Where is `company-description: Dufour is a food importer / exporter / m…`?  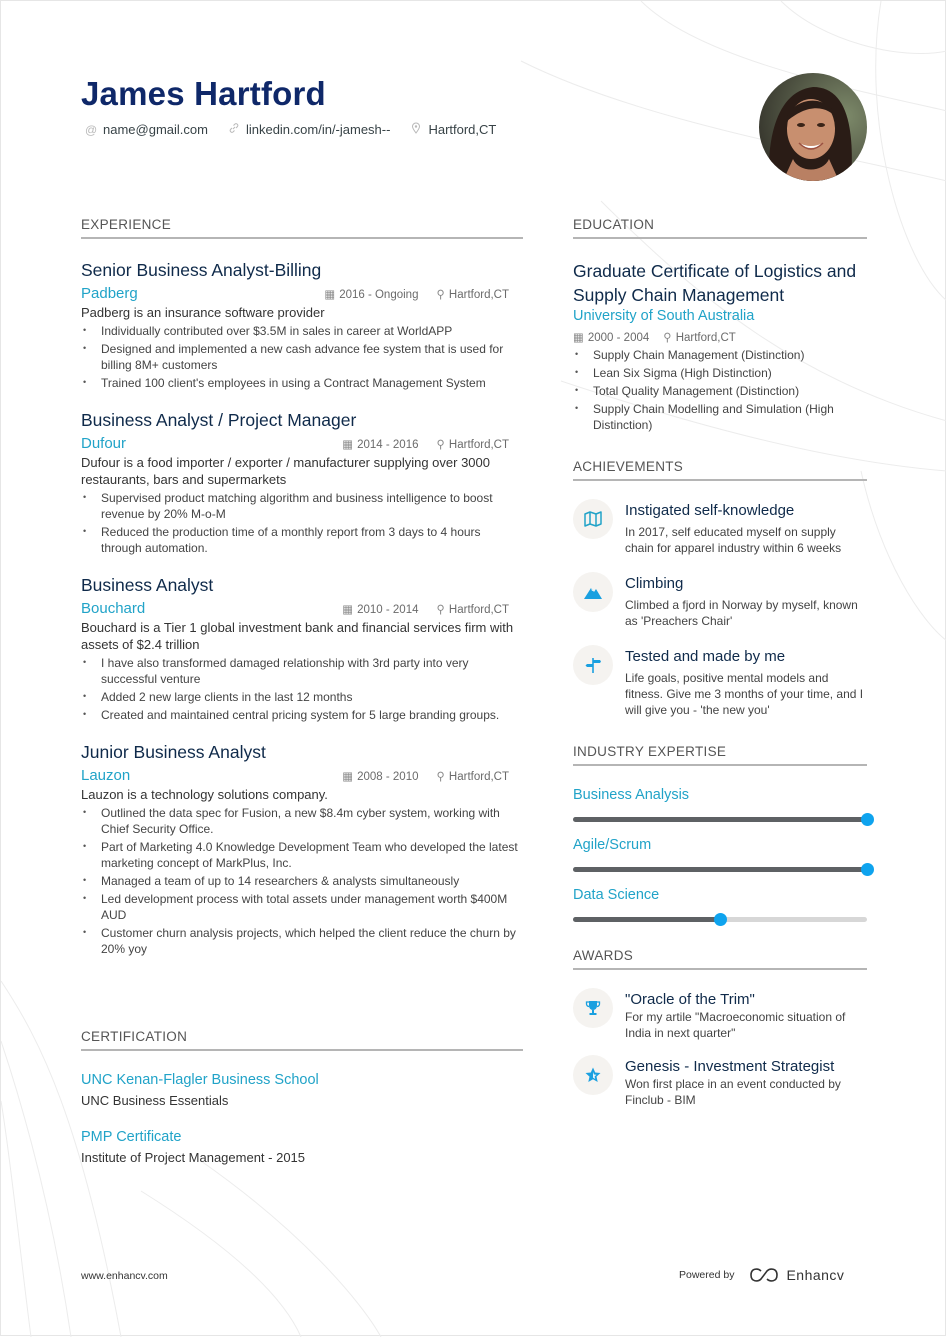
company-description: Dufour is a food importer / exporter / m… is located at coordinates (285, 471).